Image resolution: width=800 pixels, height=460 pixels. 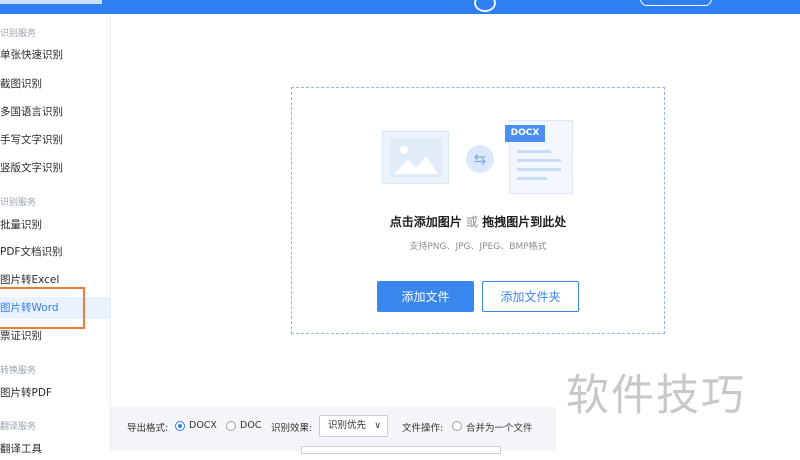 What do you see at coordinates (55, 308) in the screenshot?
I see `sidebar-item-word: 图片转Word` at bounding box center [55, 308].